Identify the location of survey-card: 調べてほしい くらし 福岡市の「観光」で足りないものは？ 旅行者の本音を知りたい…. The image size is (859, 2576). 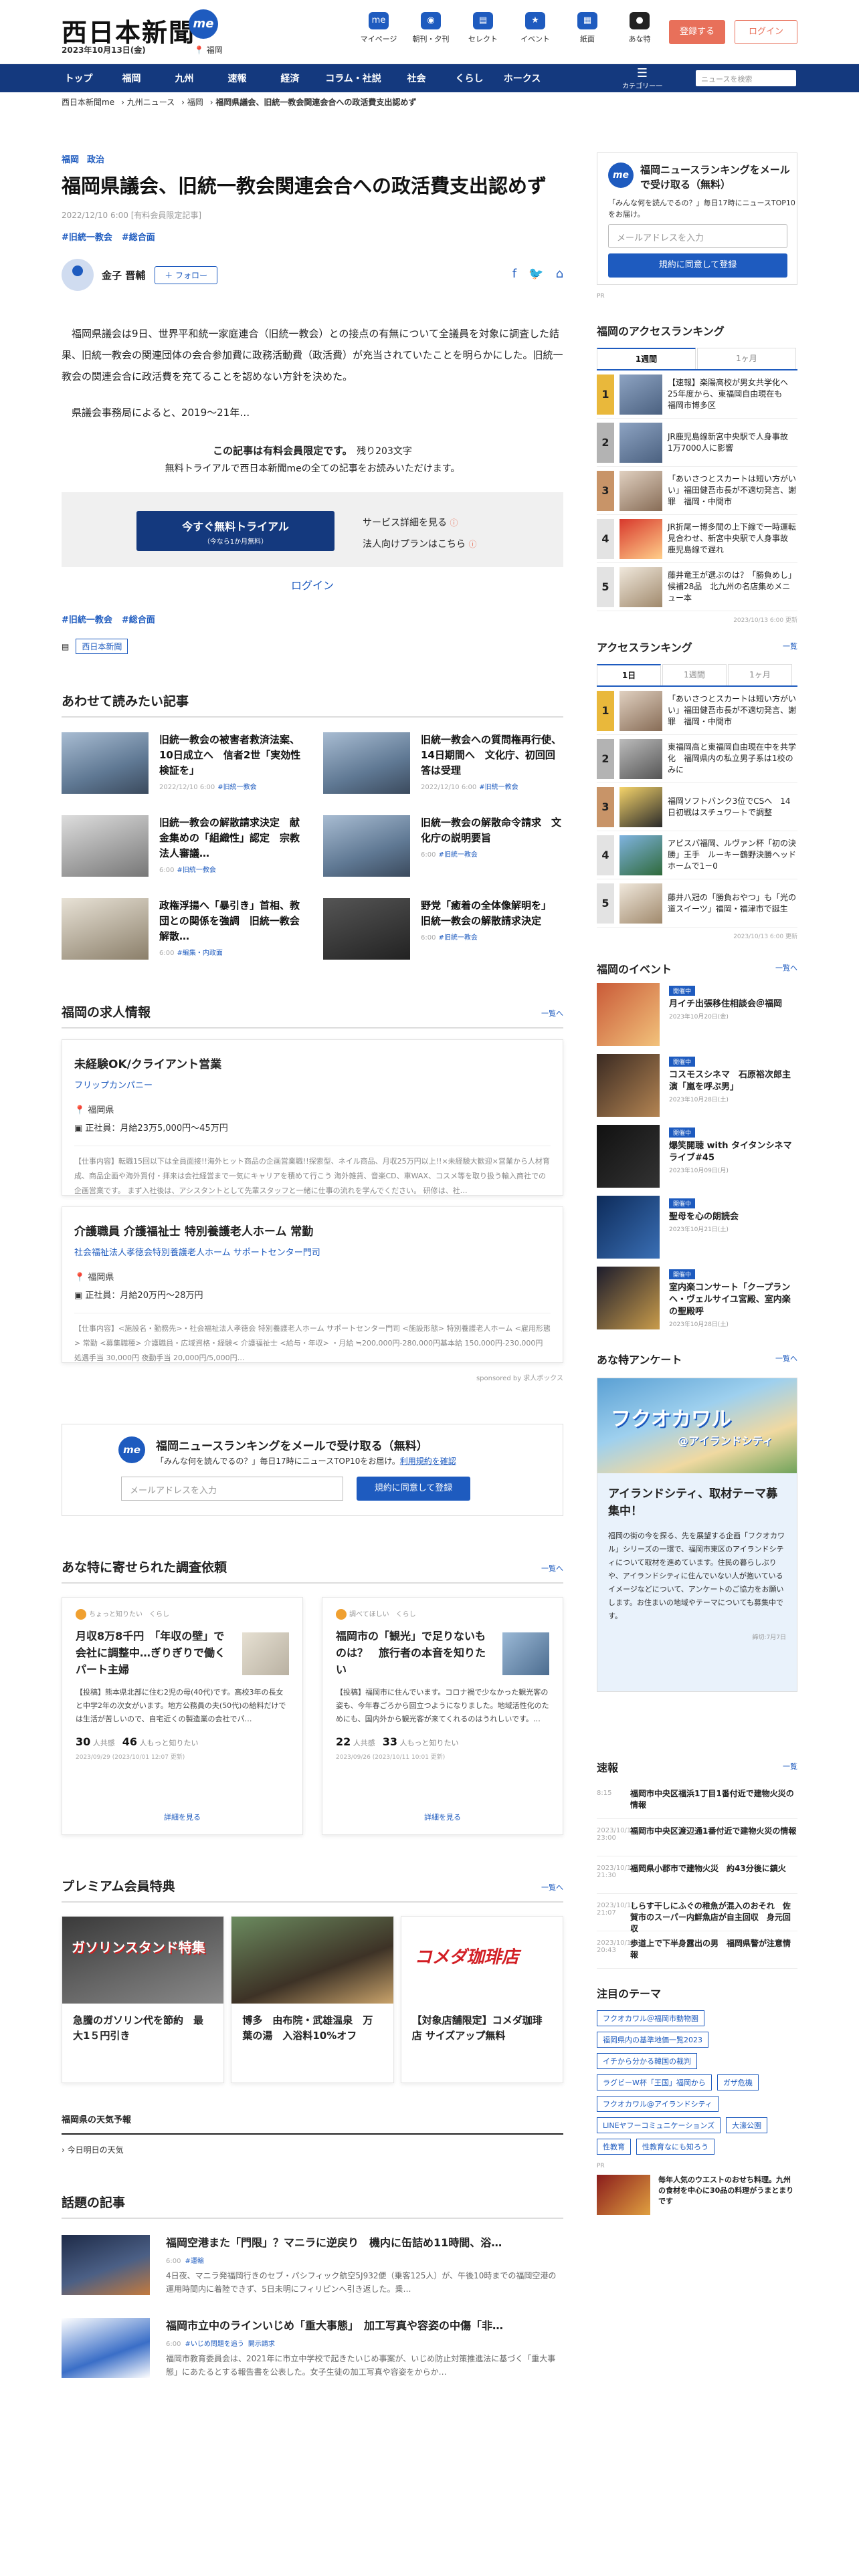
(443, 1716).